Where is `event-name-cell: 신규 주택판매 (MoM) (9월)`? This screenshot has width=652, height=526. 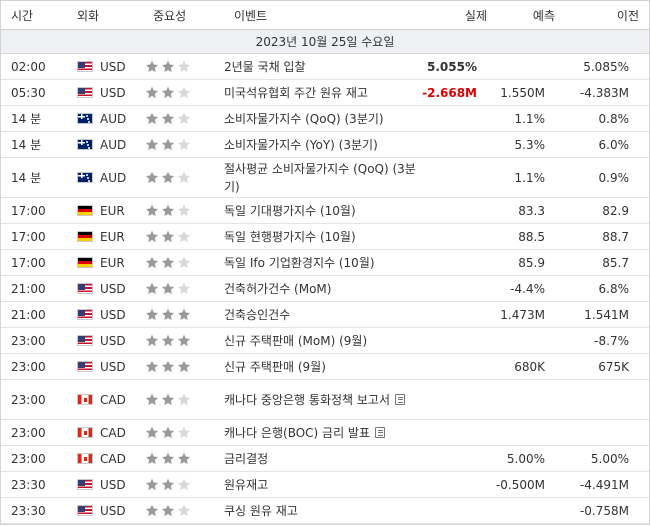 event-name-cell: 신규 주택판매 (MoM) (9월) is located at coordinates (318, 341).